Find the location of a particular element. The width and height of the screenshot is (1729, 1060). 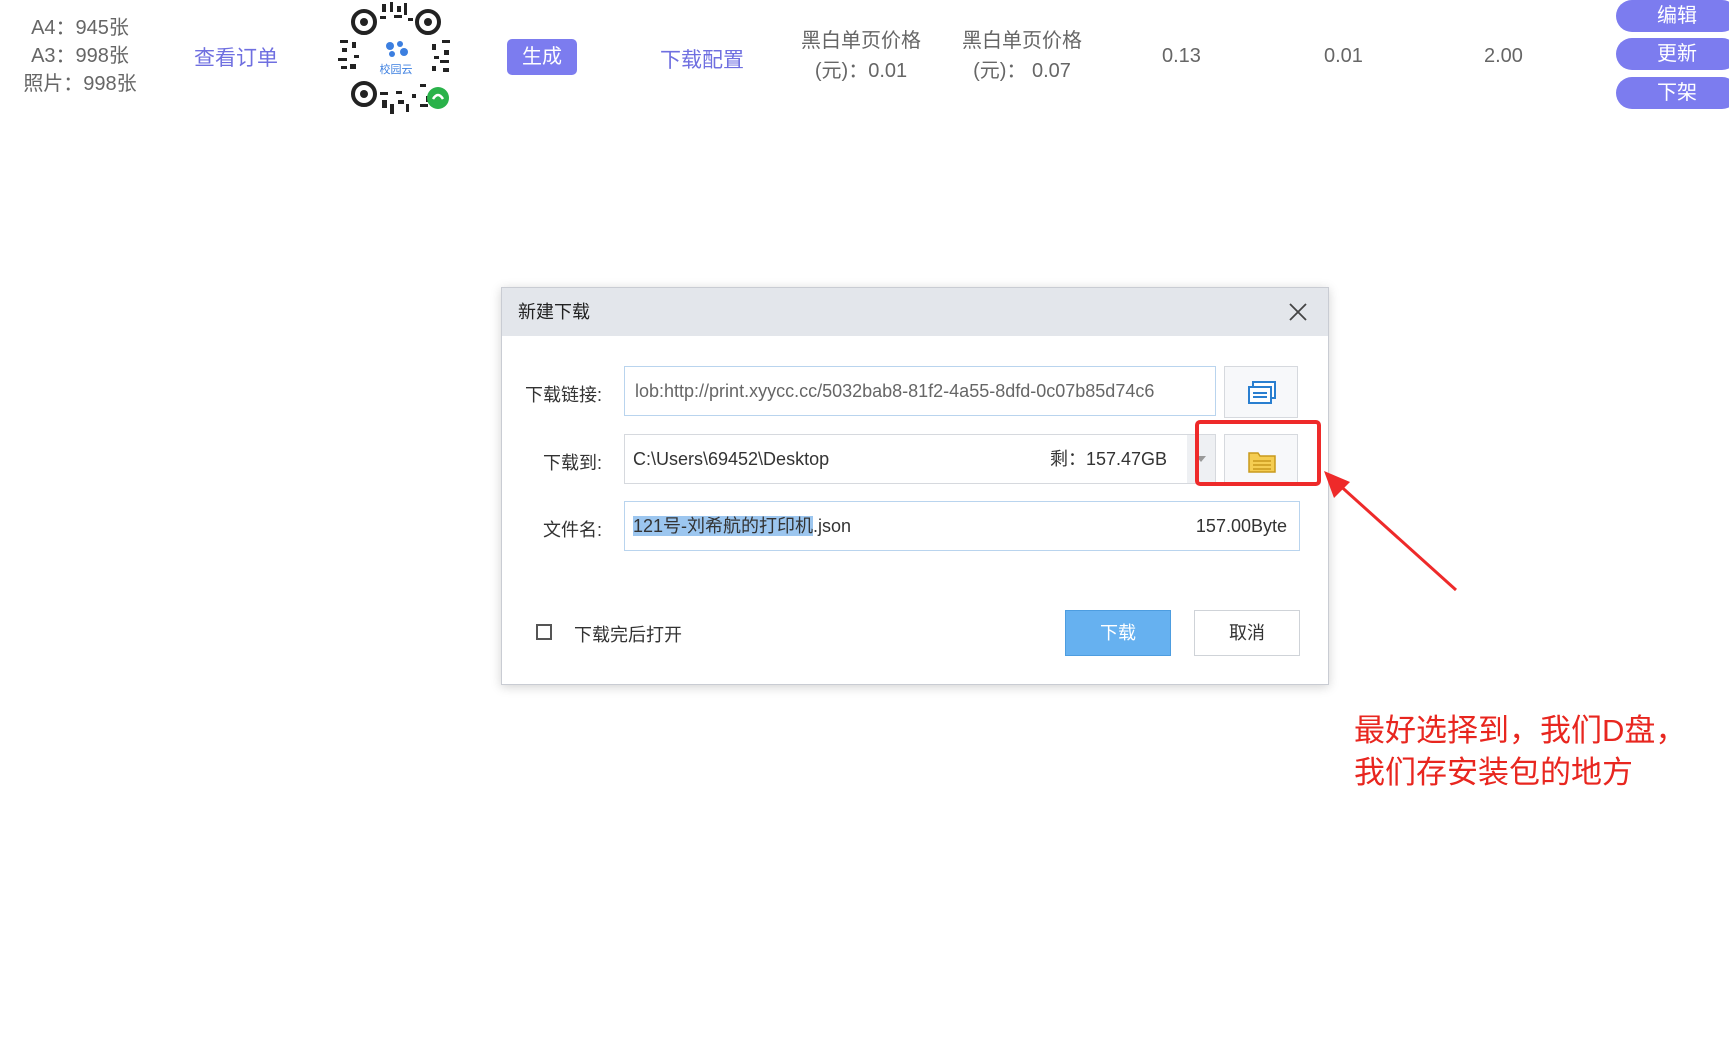

generate-button: 生成 is located at coordinates (542, 57).